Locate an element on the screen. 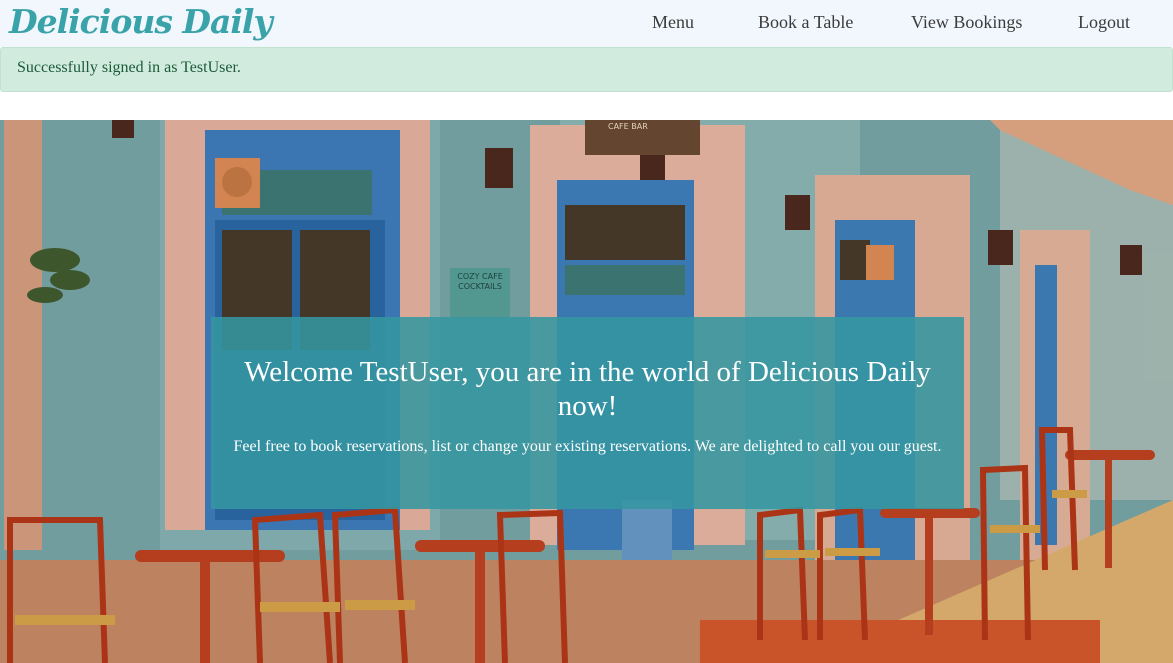 This screenshot has height=663, width=1173. nav-menu-link: Menu is located at coordinates (673, 22).